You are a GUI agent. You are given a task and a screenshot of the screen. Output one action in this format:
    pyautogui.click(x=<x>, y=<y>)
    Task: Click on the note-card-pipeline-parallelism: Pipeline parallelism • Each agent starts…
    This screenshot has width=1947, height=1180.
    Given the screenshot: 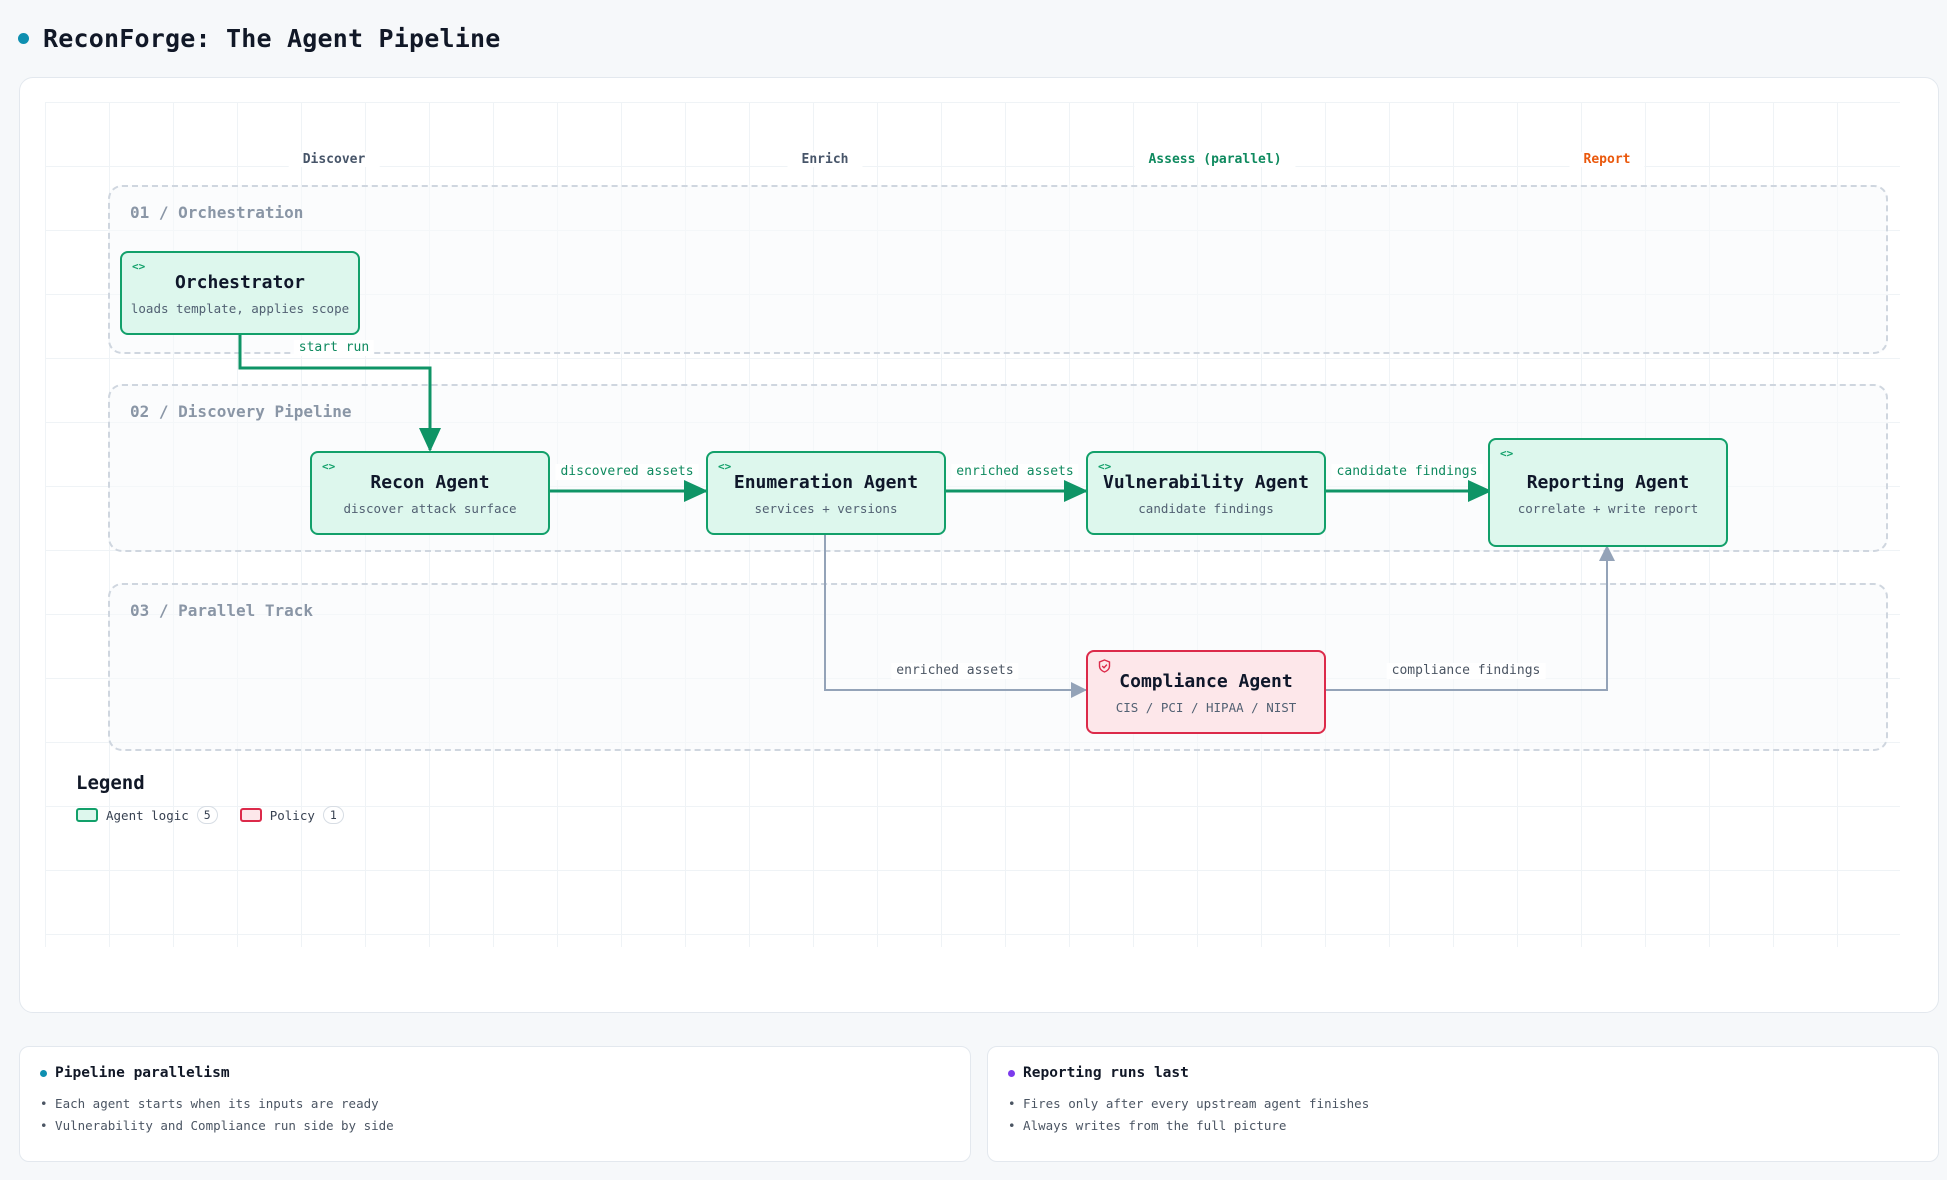 What is the action you would take?
    pyautogui.click(x=495, y=1104)
    